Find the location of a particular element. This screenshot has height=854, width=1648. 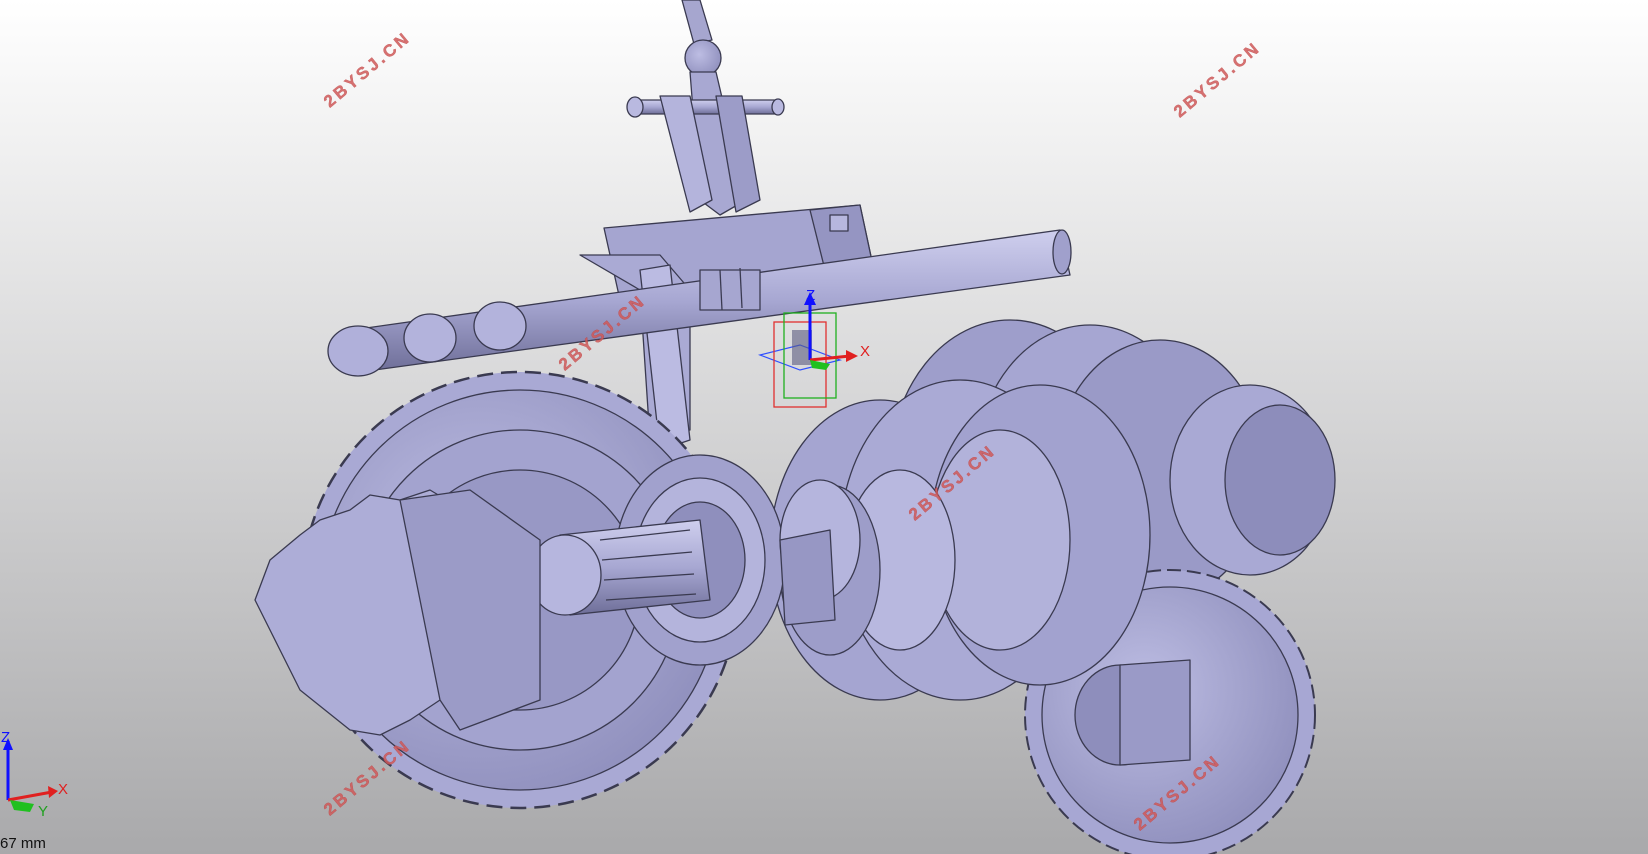

manipulator-x-label: X is located at coordinates (865, 351).